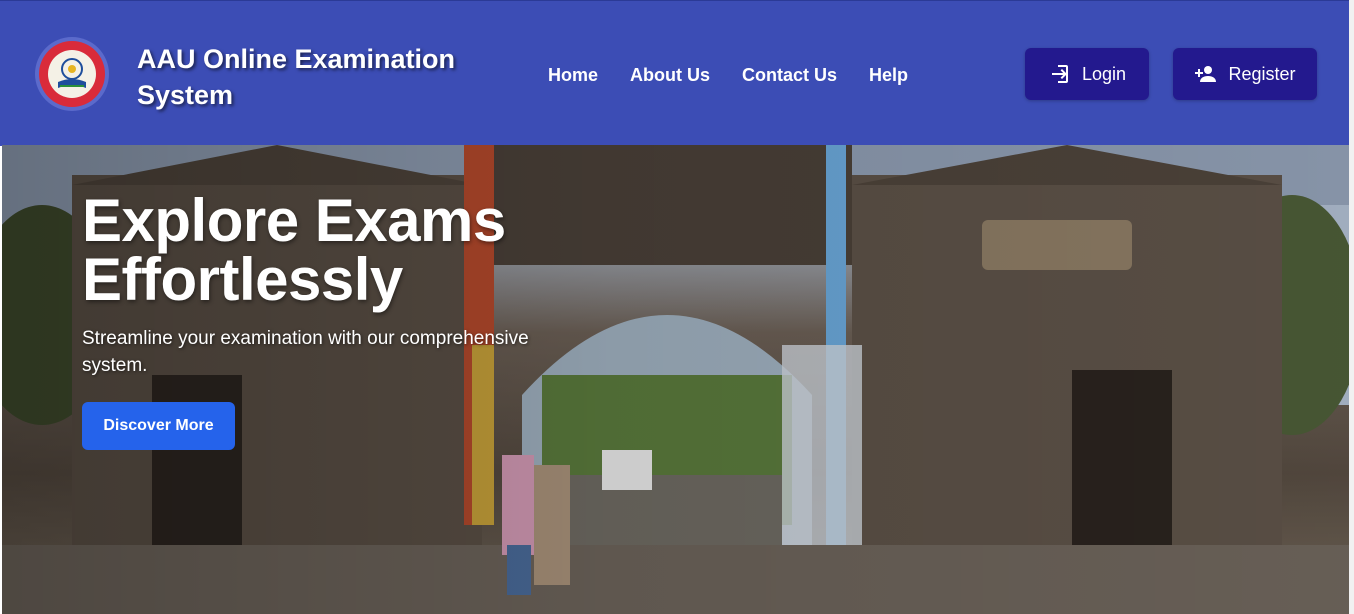  I want to click on register-label: Register, so click(1262, 73).